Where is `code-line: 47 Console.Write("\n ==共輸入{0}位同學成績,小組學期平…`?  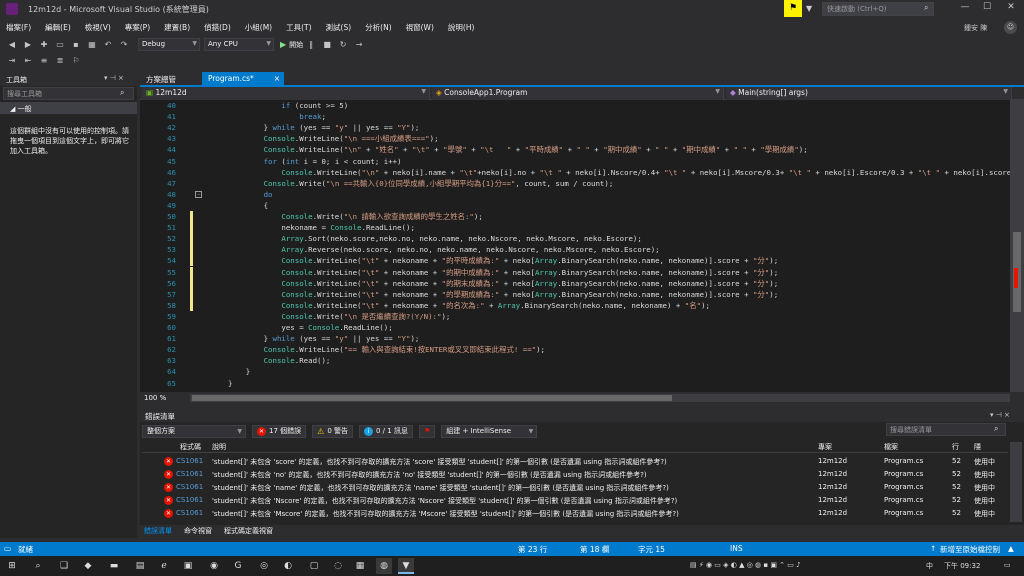 code-line: 47 Console.Write("\n ==共輸入{0}位同學成績,小組學期平… is located at coordinates (575, 183).